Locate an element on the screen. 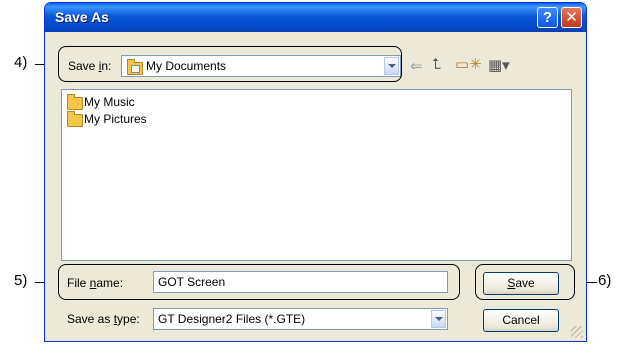 The width and height of the screenshot is (618, 345). chevron-down-icon is located at coordinates (438, 319).